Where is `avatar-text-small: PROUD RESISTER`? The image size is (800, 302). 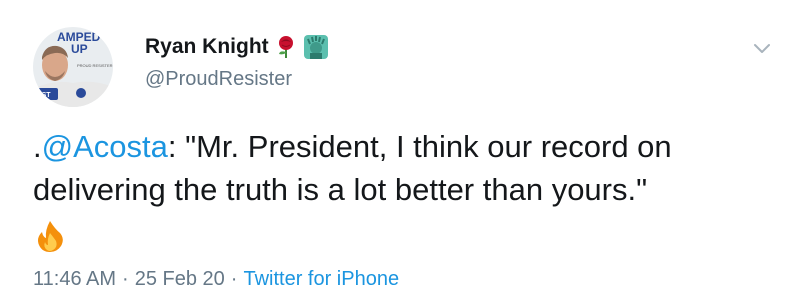 avatar-text-small: PROUD RESISTER is located at coordinates (95, 65).